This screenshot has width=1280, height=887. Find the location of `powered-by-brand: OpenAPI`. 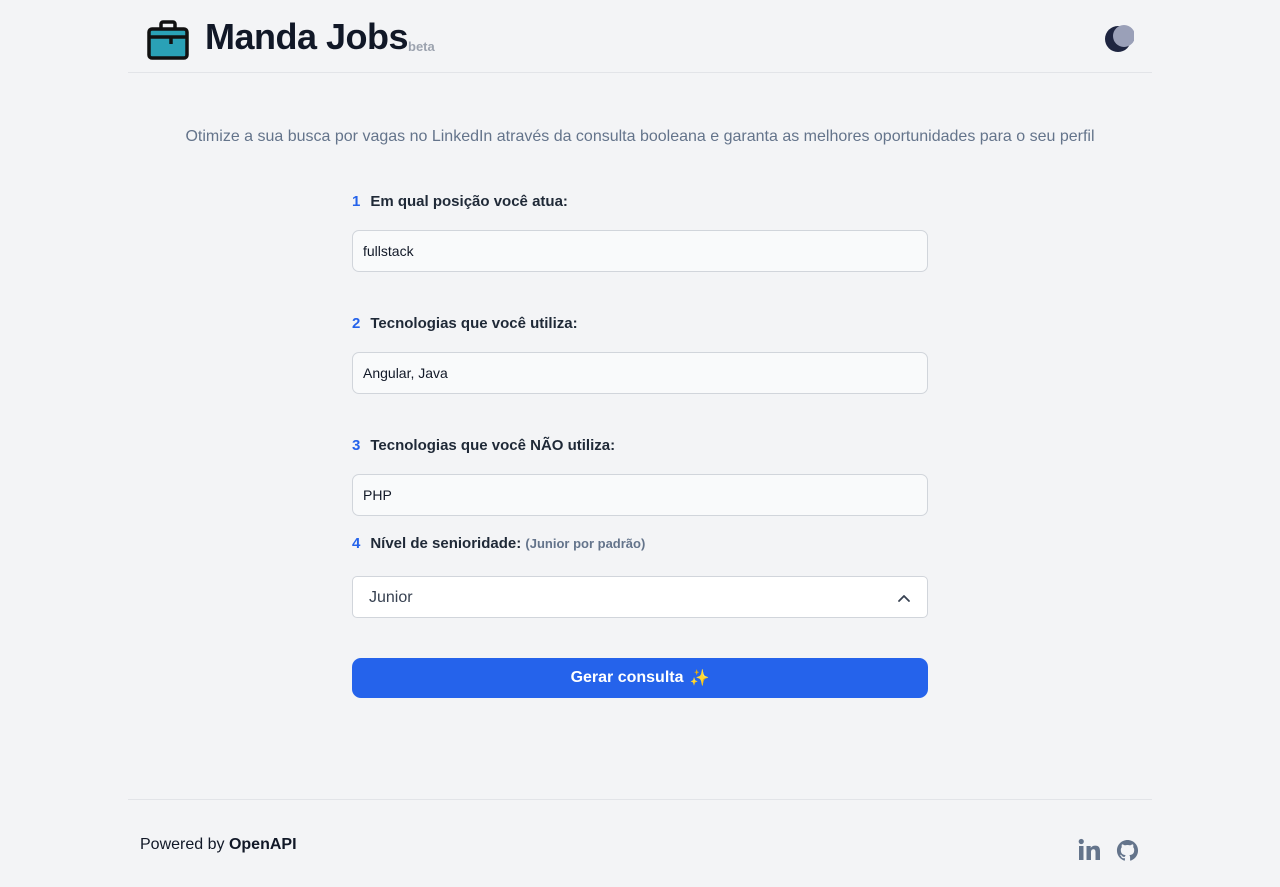

powered-by-brand: OpenAPI is located at coordinates (262, 844).